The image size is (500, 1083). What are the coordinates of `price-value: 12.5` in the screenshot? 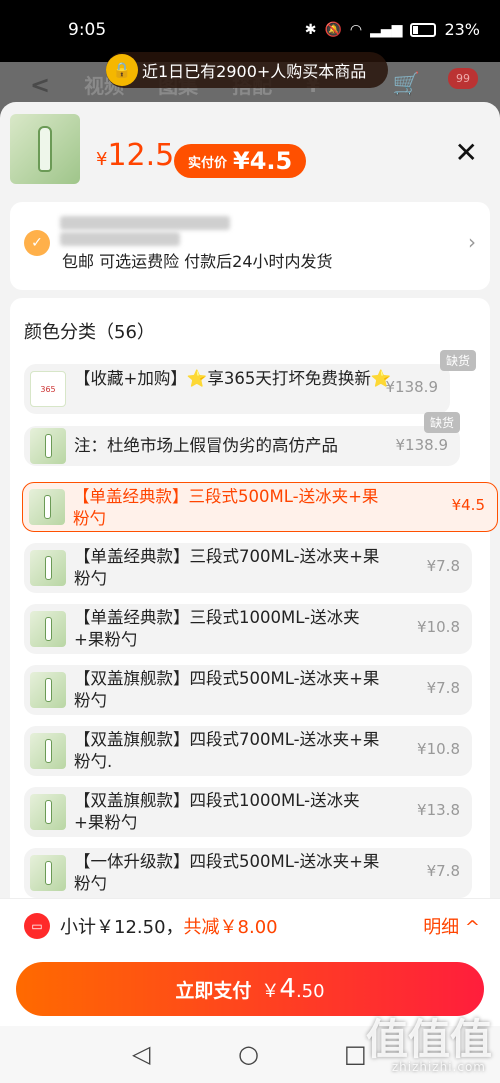 It's located at (141, 155).